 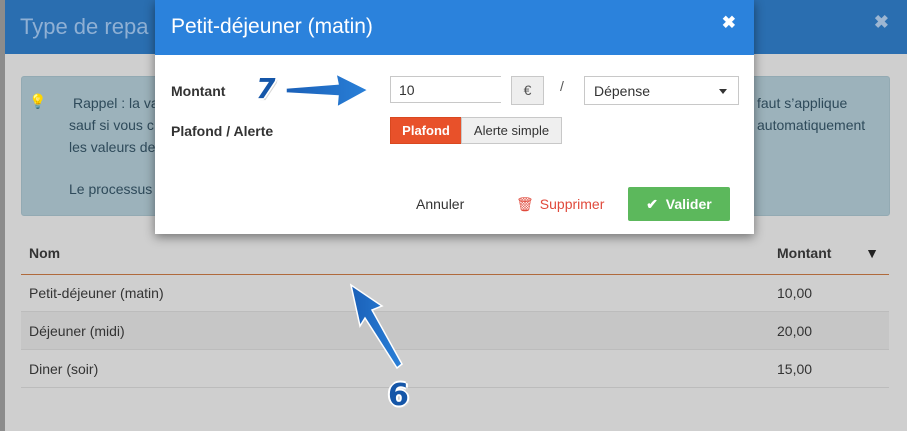 I want to click on validate-button: ✔ Valider, so click(x=679, y=204).